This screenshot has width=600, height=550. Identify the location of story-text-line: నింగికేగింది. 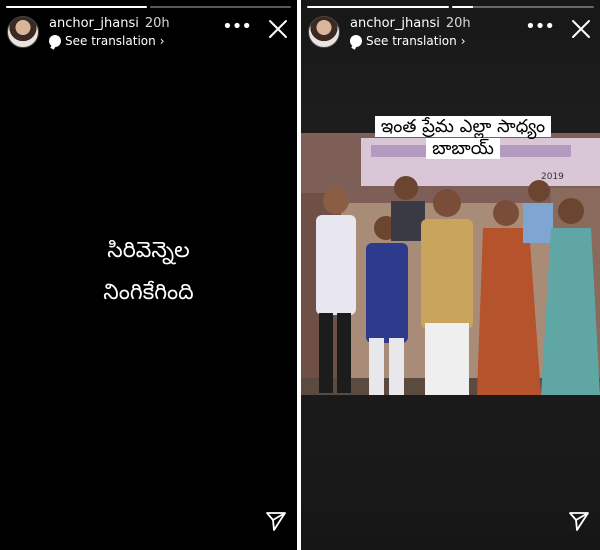
(148, 292).